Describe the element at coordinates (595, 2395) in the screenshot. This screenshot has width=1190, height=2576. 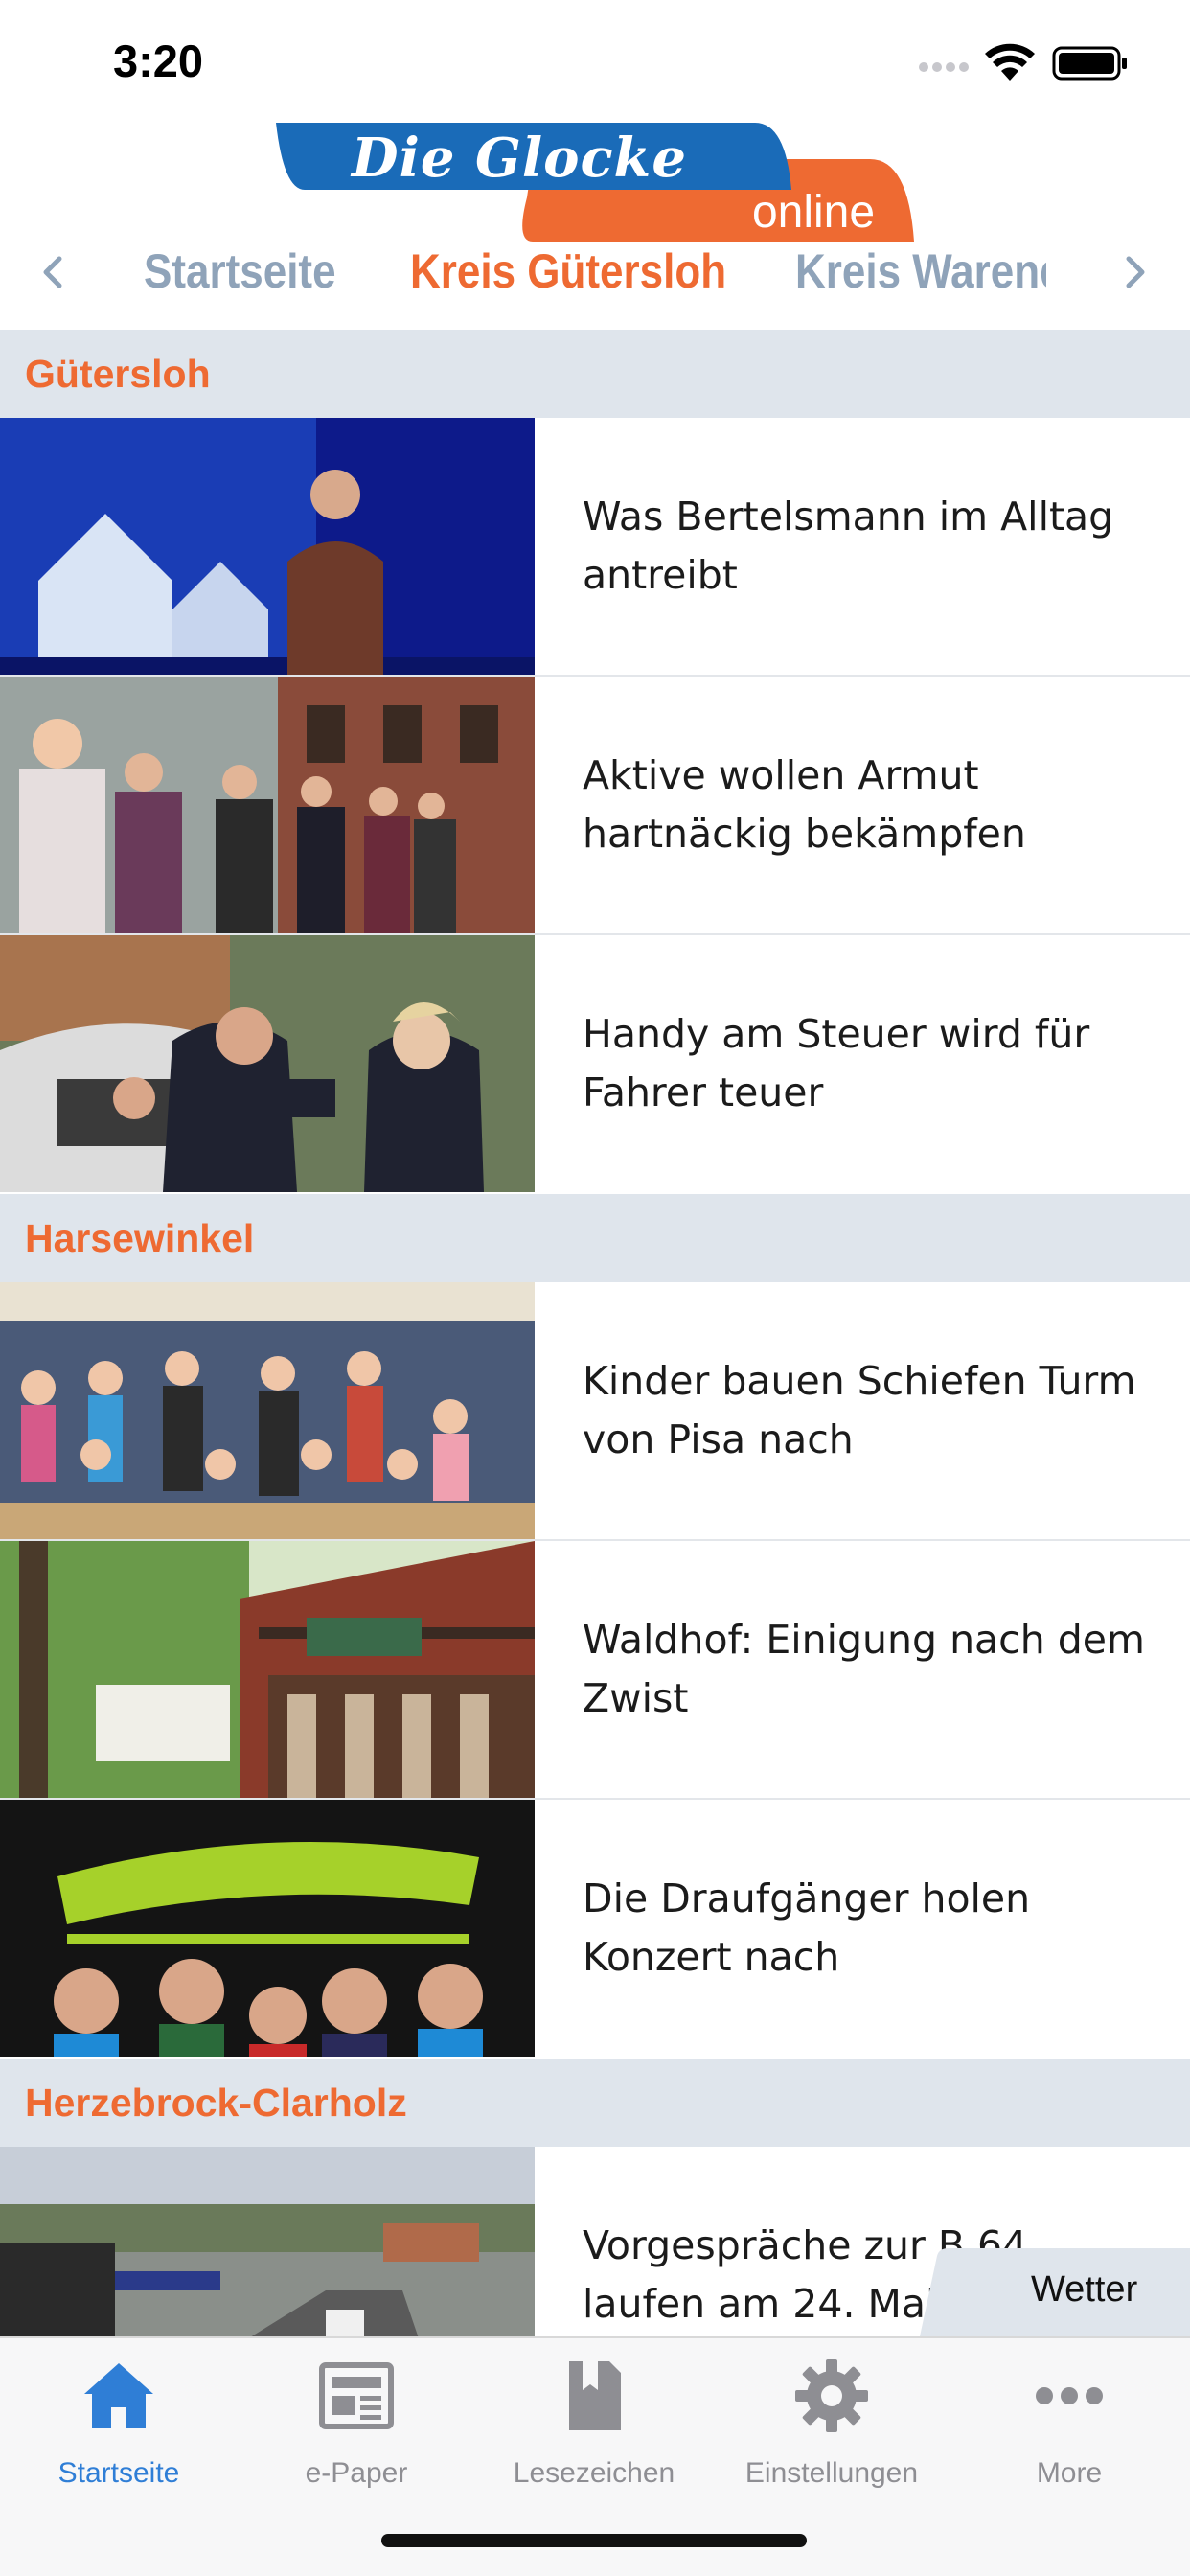
I see `bookmark-icon` at that location.